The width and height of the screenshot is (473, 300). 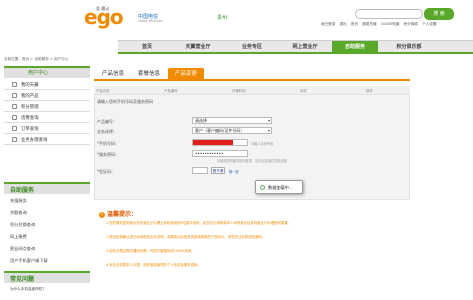 What do you see at coordinates (252, 73) in the screenshot?
I see `tab-bar: 产品信息 套餐信息 产品变更` at bounding box center [252, 73].